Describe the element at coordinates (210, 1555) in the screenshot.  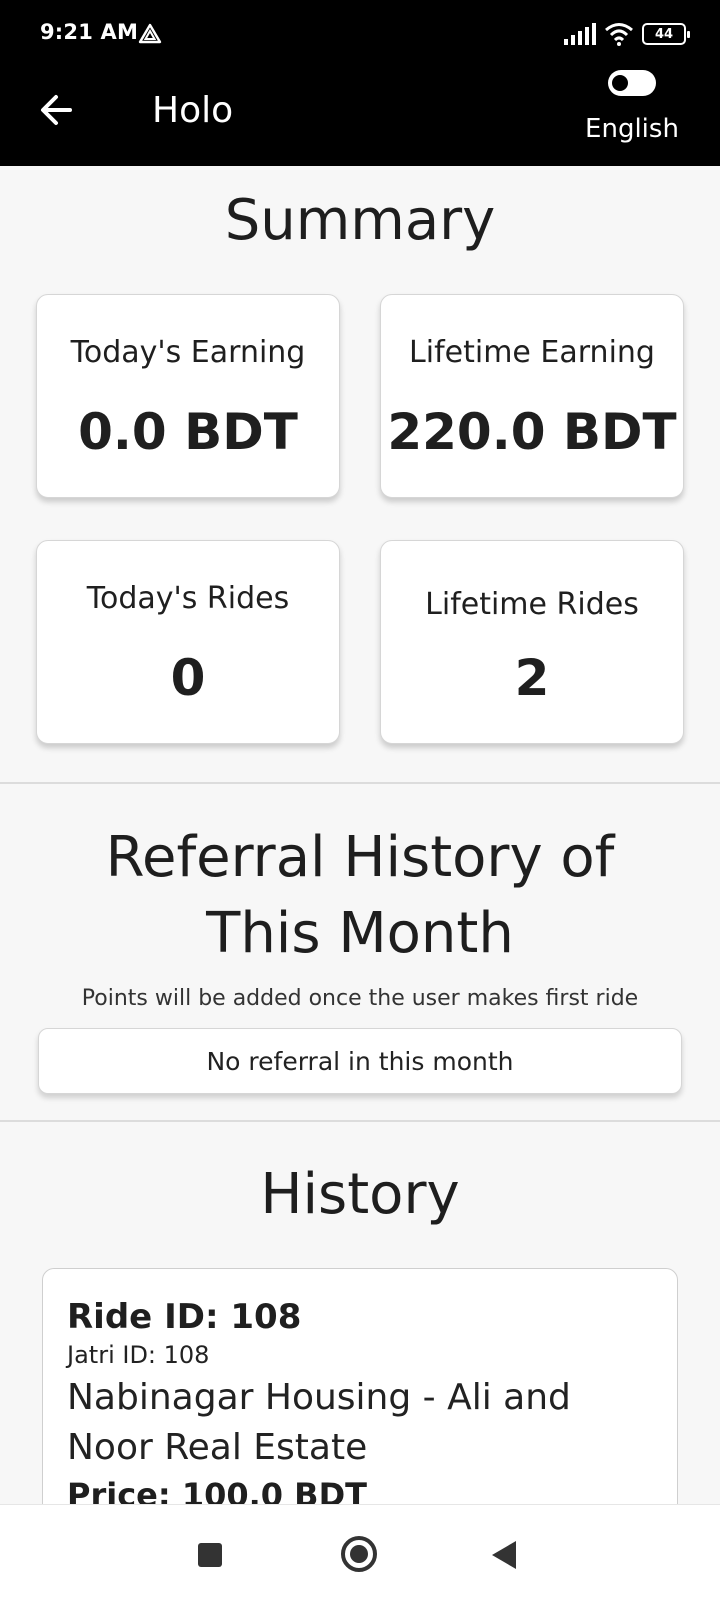
I see `recent-apps-icon` at that location.